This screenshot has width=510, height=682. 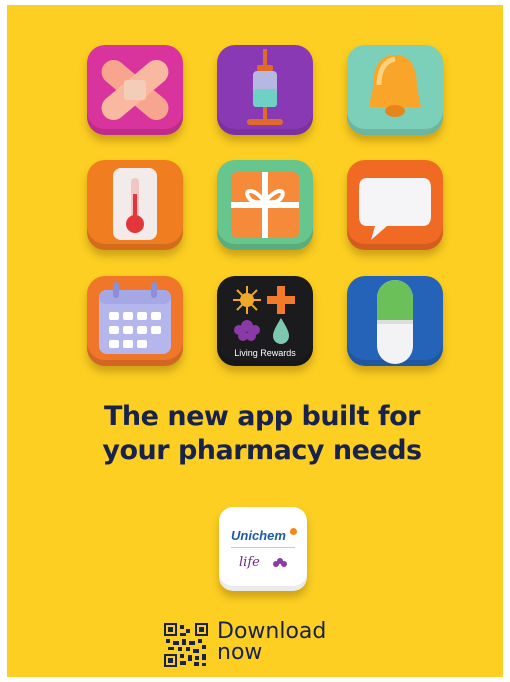 I want to click on headline-line-2: your pharmacy needs, so click(x=262, y=450).